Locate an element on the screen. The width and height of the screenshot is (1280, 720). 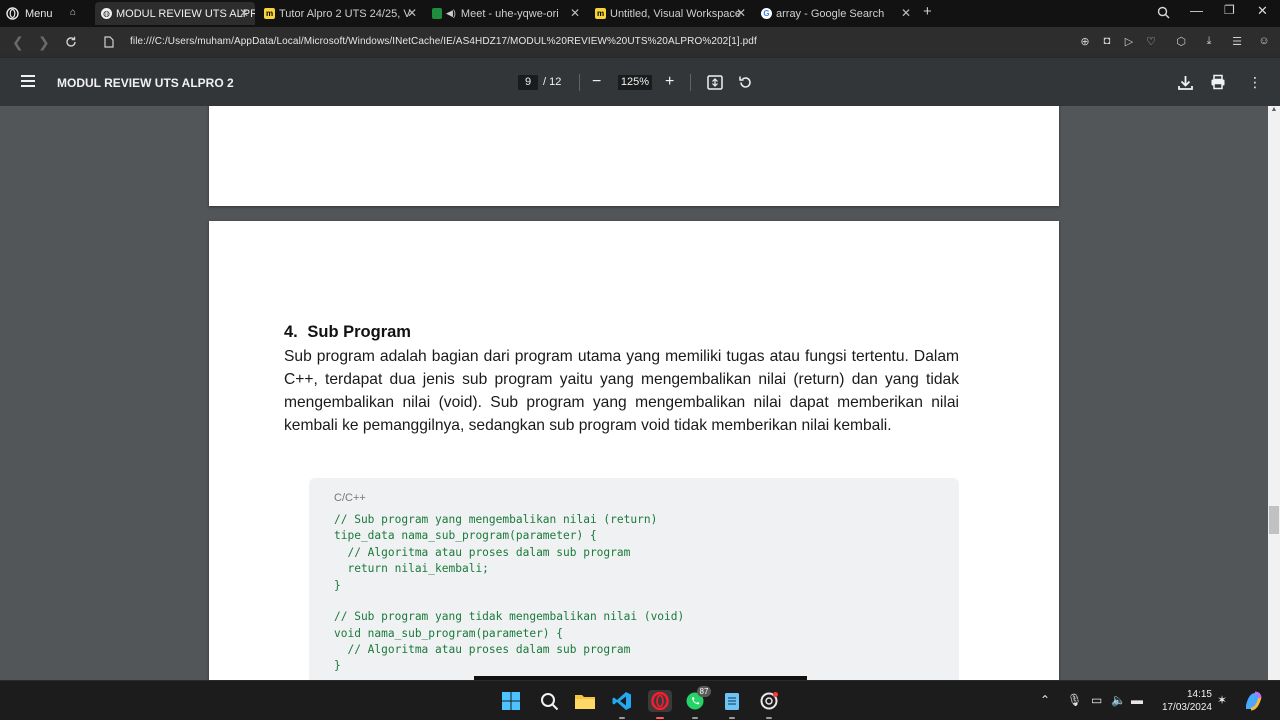
code-line: void nama_sub_program(parameter) { is located at coordinates (449, 633).